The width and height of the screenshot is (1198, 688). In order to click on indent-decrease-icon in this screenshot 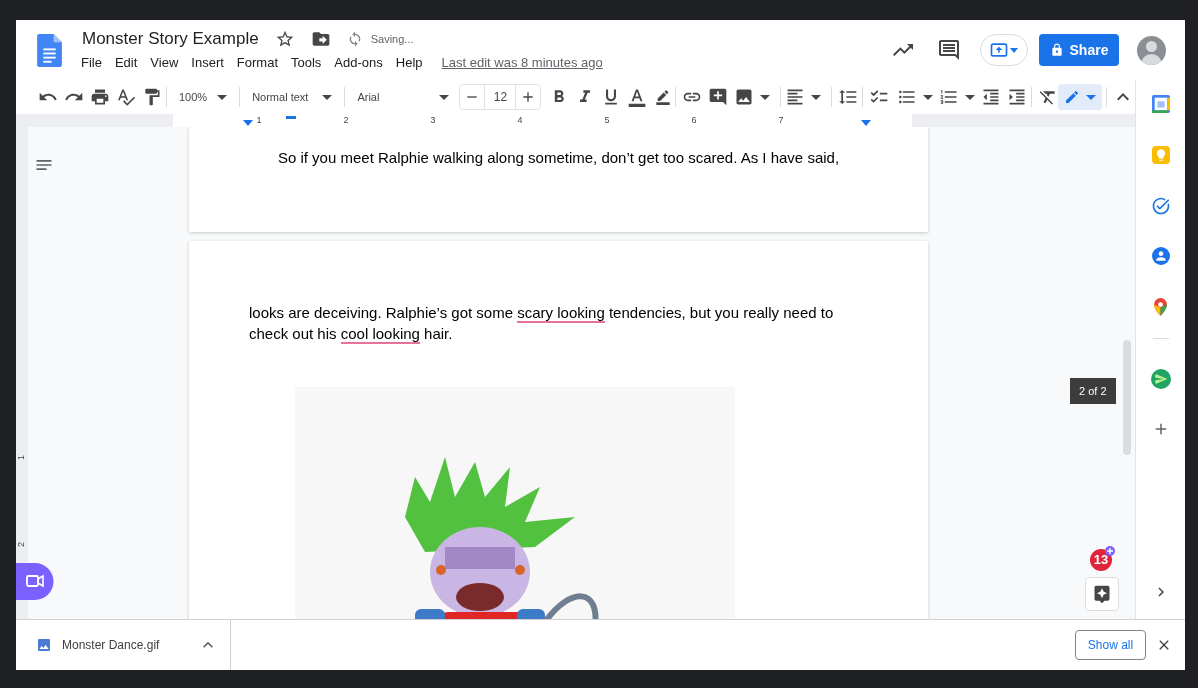, I will do `click(991, 97)`.